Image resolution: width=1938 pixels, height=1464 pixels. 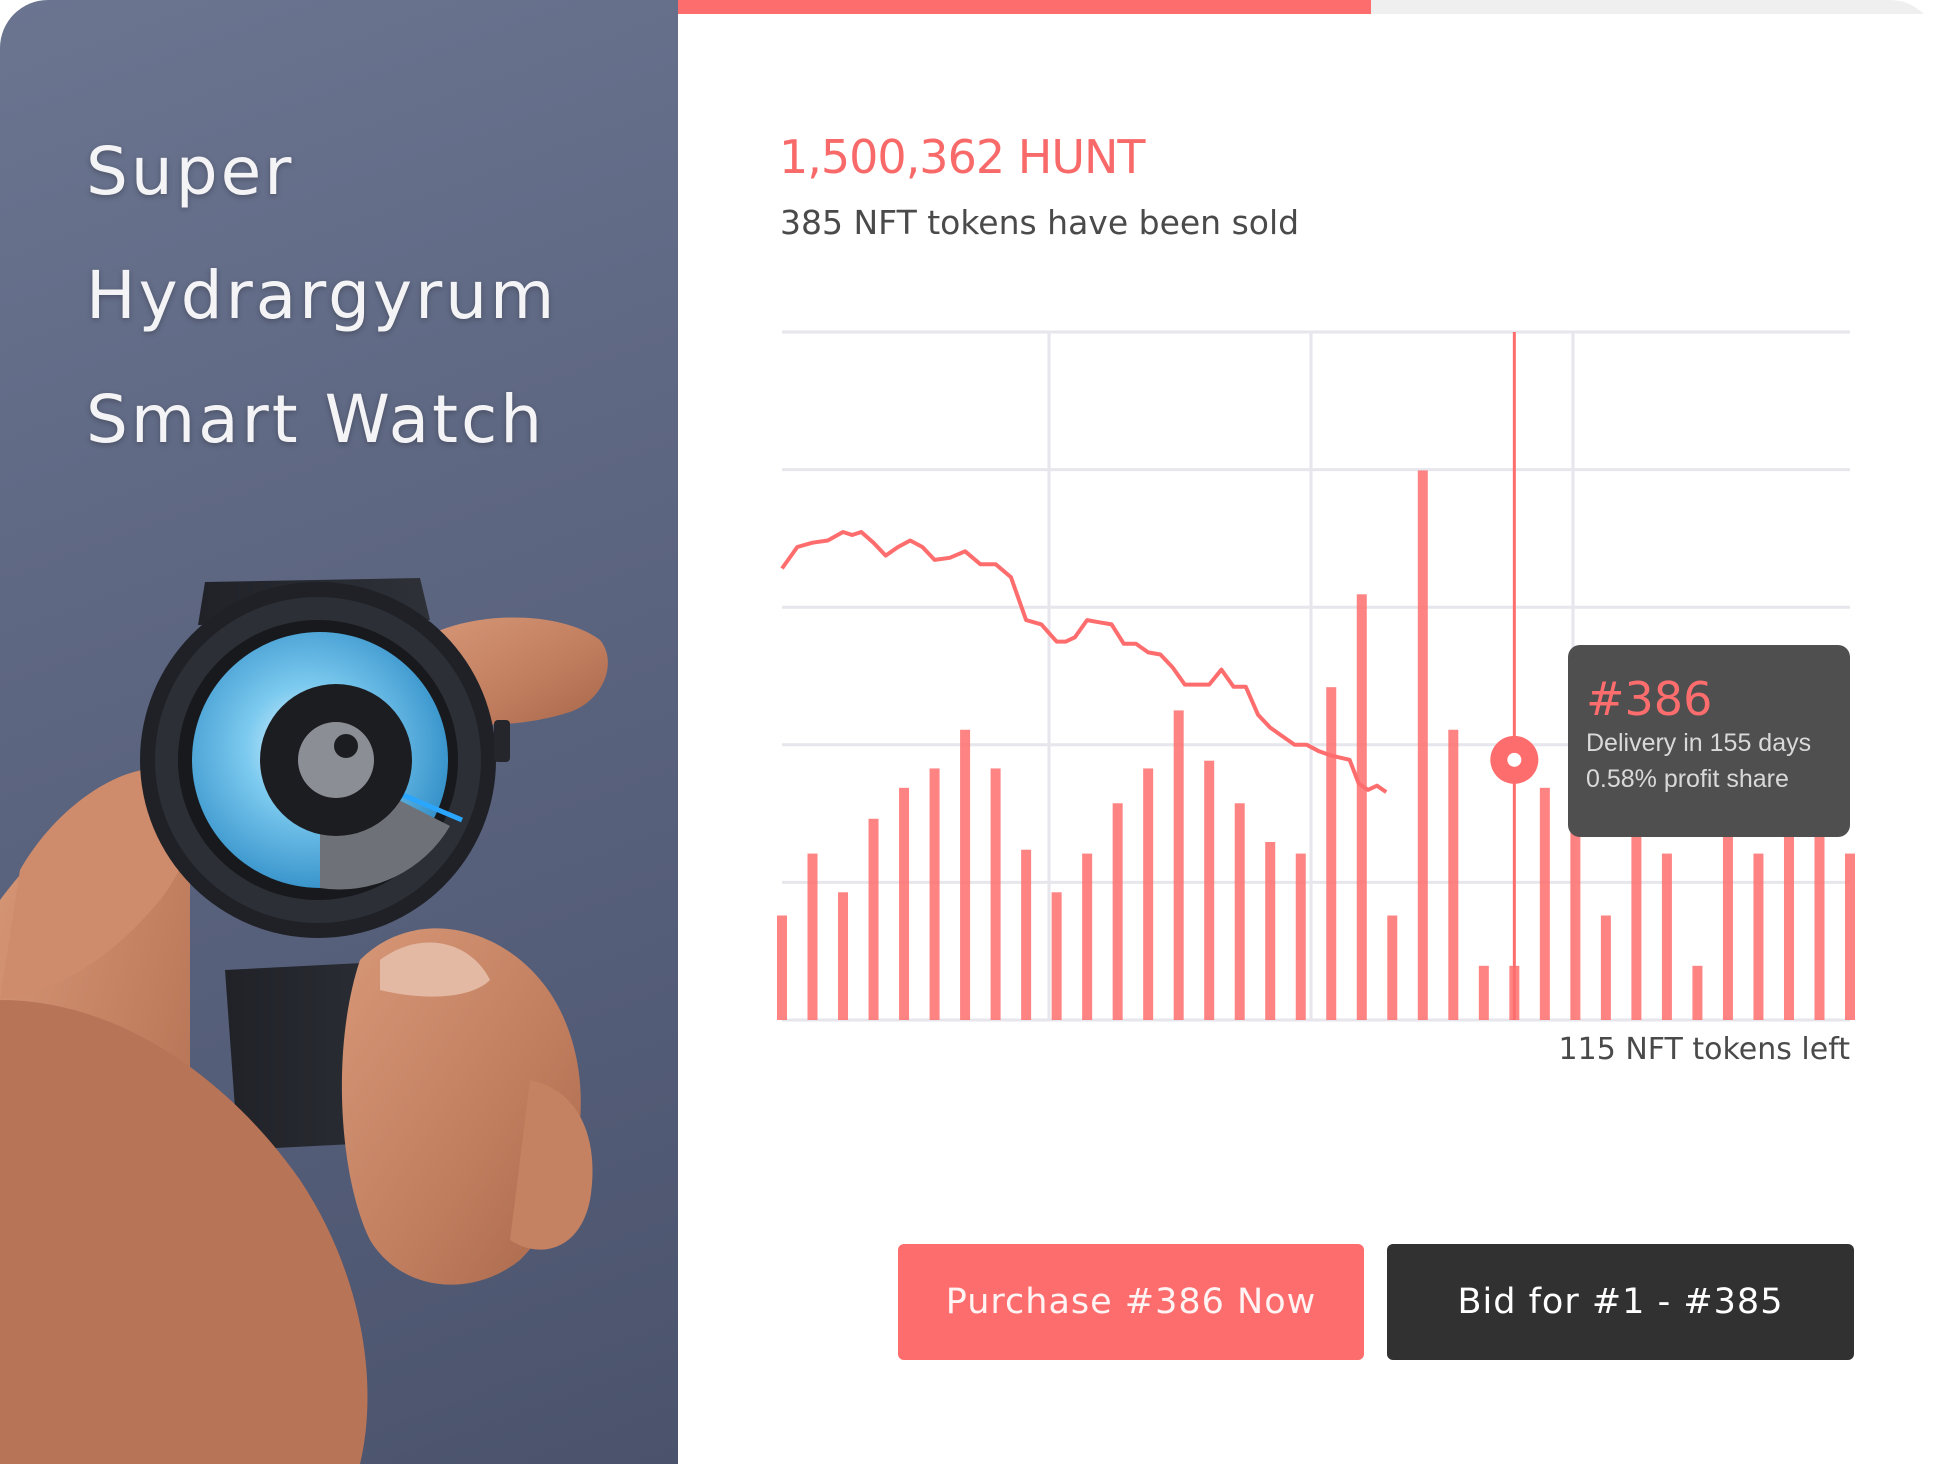 What do you see at coordinates (316, 419) in the screenshot?
I see `product-title-line: Smart Watch` at bounding box center [316, 419].